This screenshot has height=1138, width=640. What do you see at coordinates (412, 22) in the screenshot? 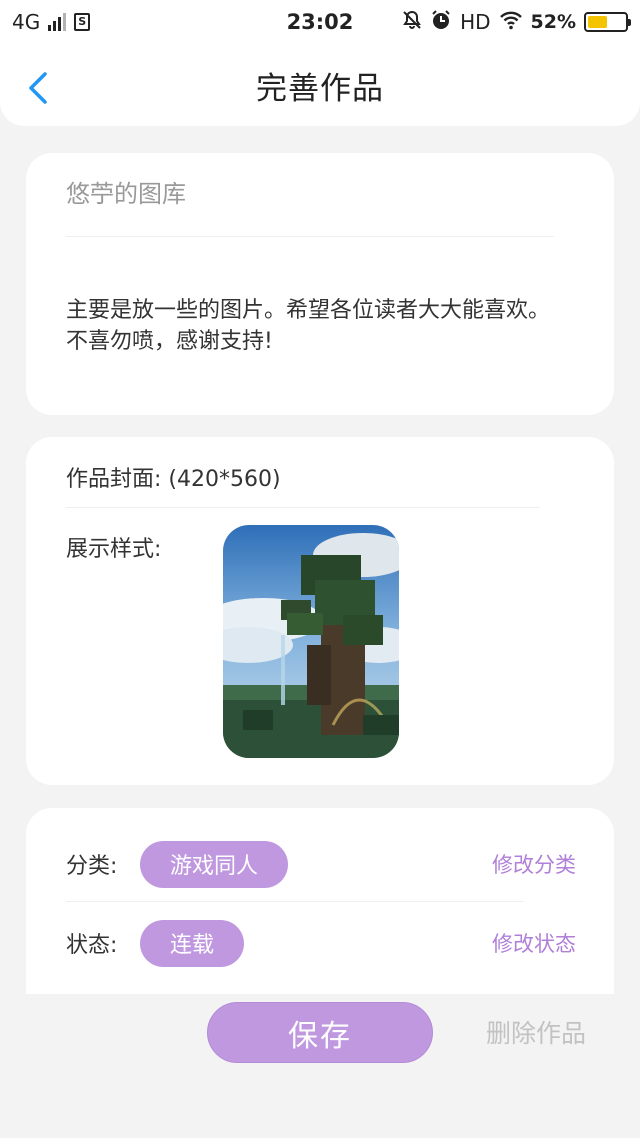
I see `mute-bell-icon` at bounding box center [412, 22].